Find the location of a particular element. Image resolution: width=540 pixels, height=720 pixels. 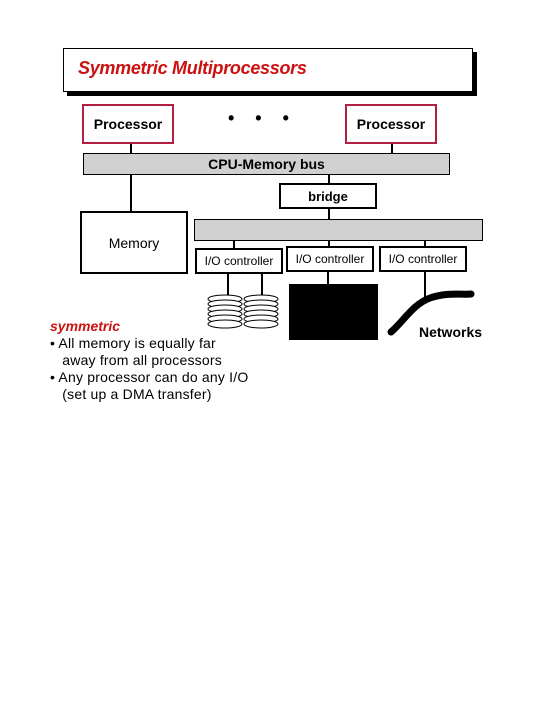

networks-label: Networks is located at coordinates (451, 332).